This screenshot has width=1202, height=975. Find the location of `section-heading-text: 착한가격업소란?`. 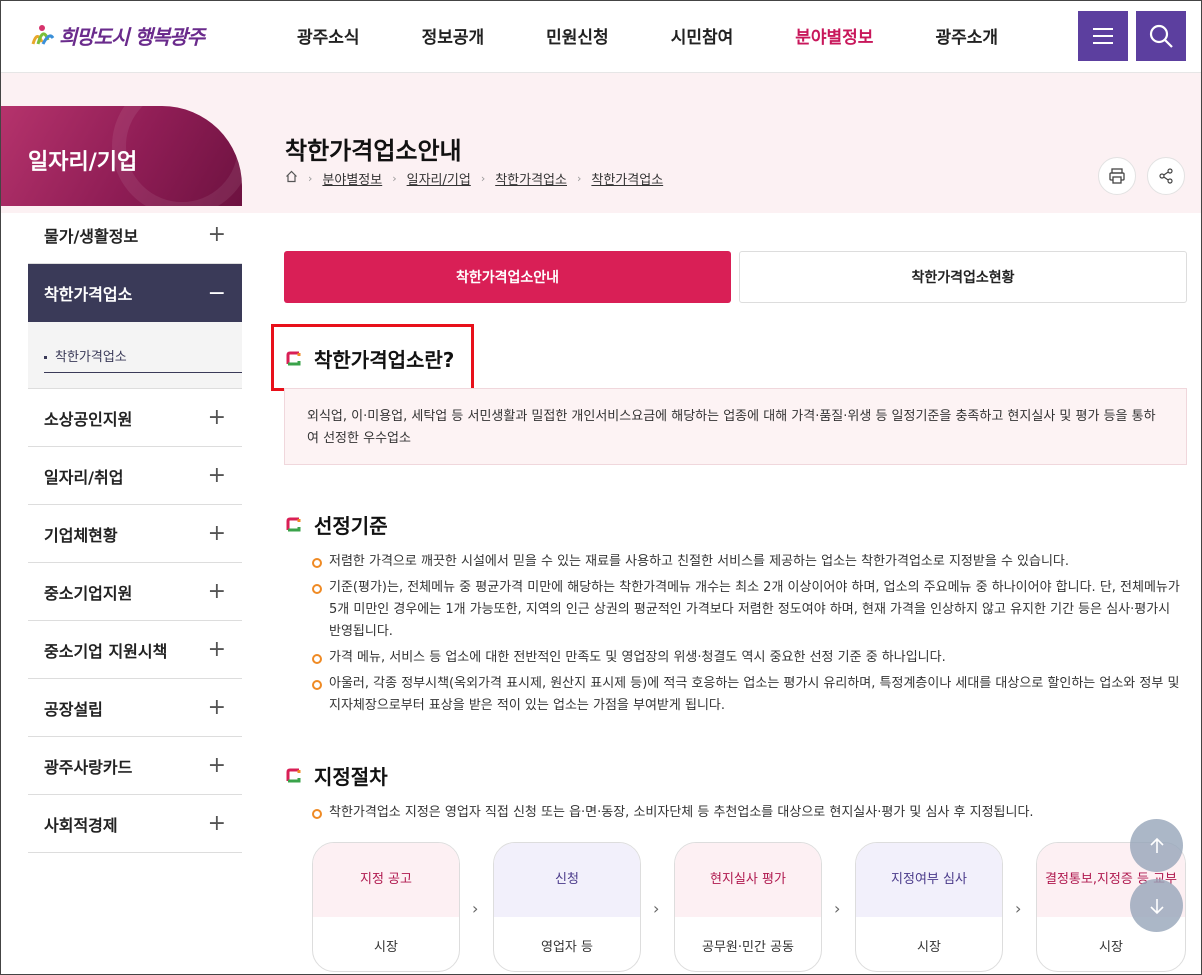

section-heading-text: 착한가격업소란? is located at coordinates (384, 360).